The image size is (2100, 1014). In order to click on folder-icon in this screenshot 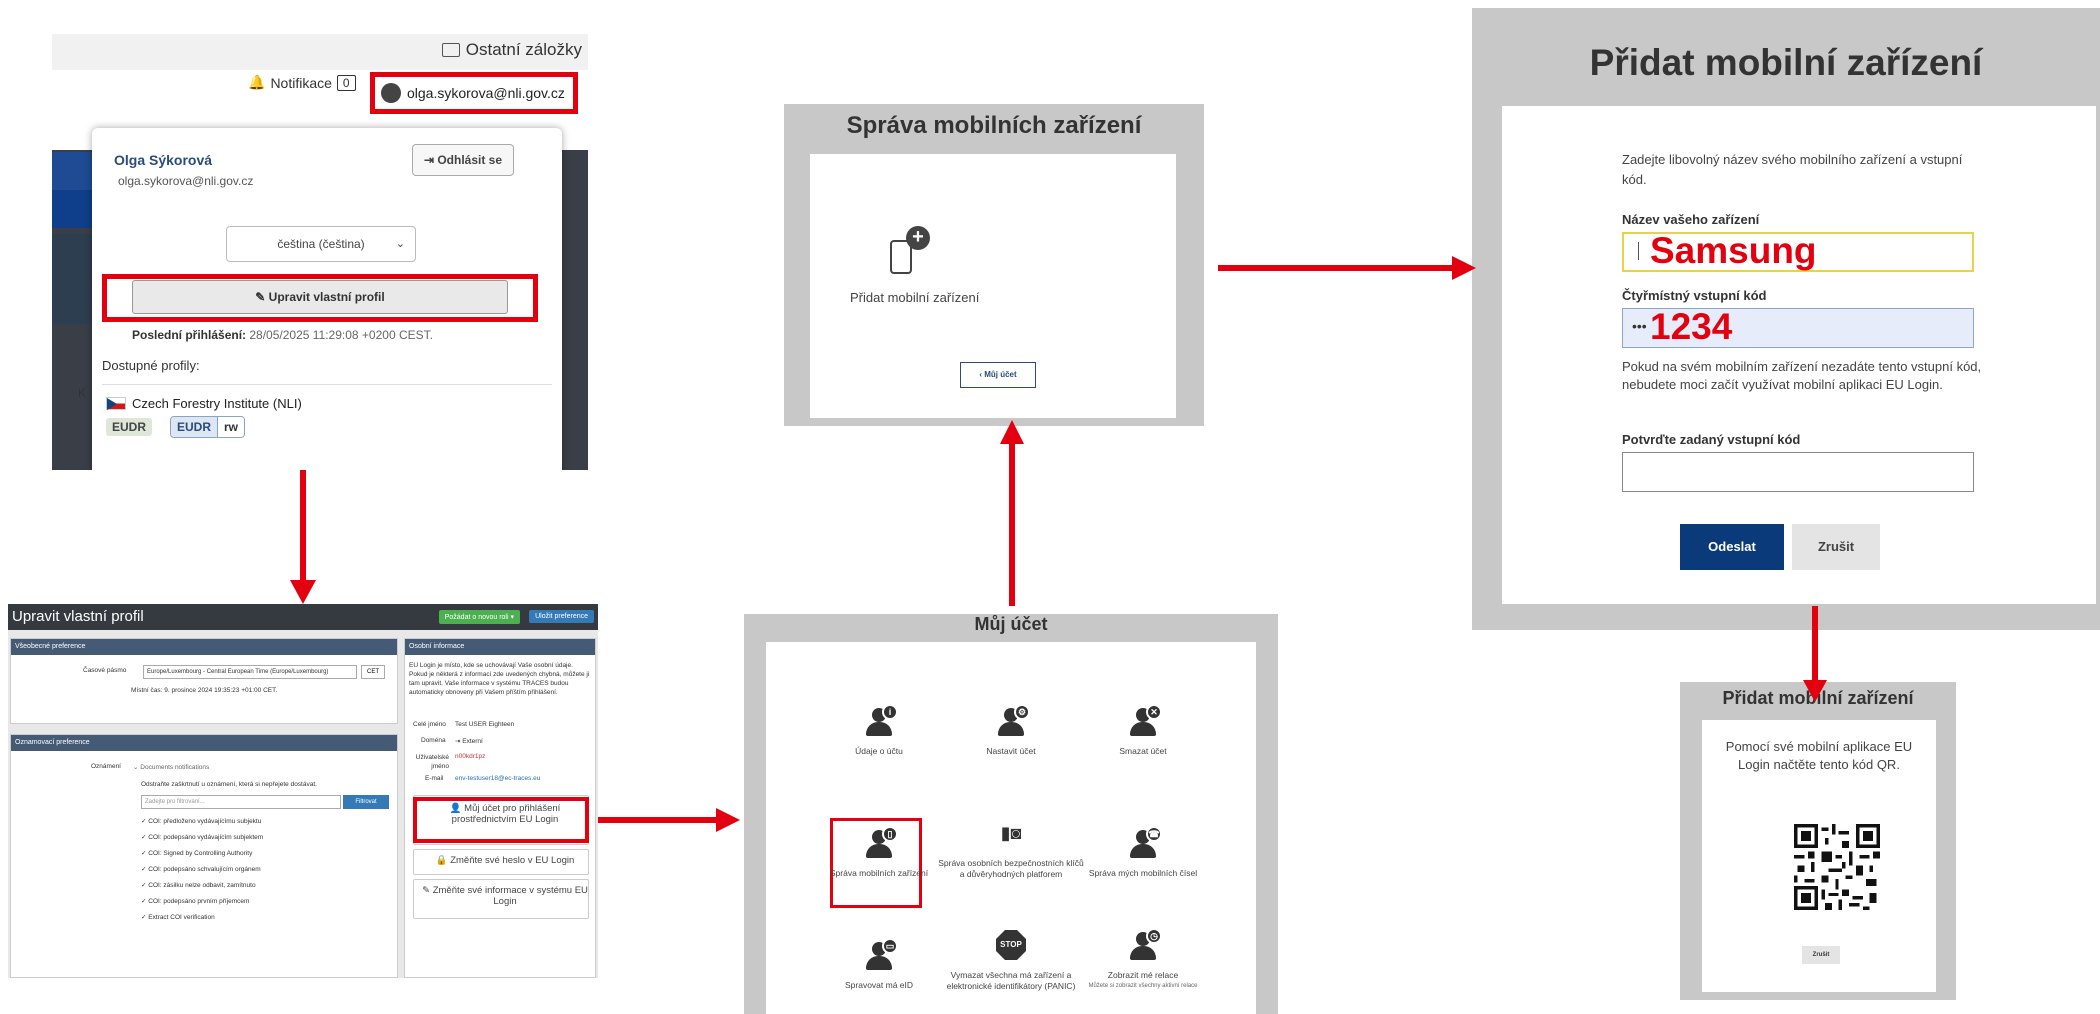, I will do `click(450, 50)`.